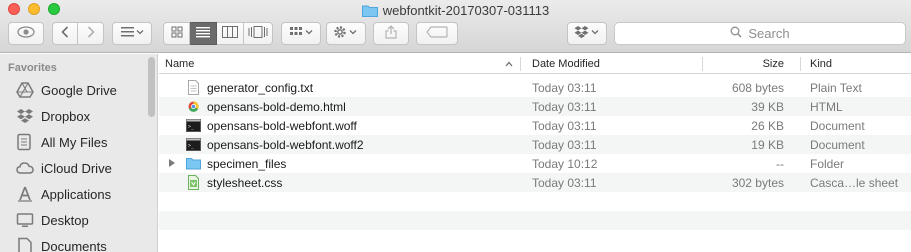 The width and height of the screenshot is (911, 252). I want to click on view-mode-group, so click(218, 33).